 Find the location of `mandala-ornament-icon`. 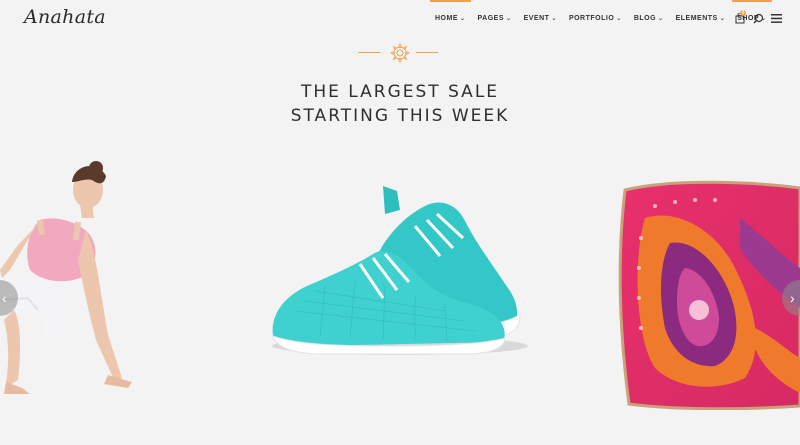

mandala-ornament-icon is located at coordinates (400, 53).